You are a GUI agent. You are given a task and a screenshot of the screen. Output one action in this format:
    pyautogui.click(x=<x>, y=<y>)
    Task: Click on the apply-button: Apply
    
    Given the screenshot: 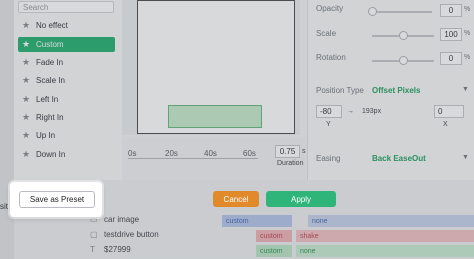 What is the action you would take?
    pyautogui.click(x=301, y=199)
    